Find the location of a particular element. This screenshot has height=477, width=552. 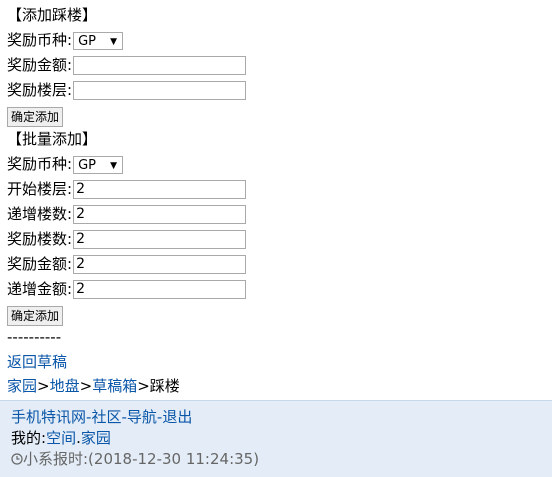

row-amount-single: 奖励金额: is located at coordinates (279, 65).